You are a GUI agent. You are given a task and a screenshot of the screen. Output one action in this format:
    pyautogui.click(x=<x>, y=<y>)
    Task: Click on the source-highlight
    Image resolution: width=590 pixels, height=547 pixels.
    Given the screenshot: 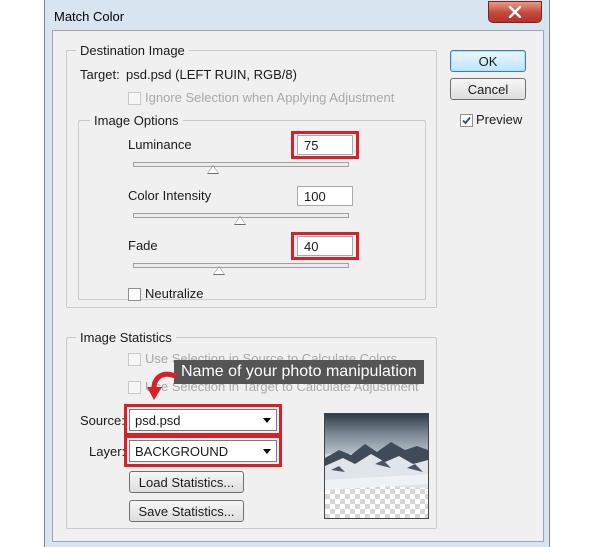 What is the action you would take?
    pyautogui.click(x=203, y=420)
    